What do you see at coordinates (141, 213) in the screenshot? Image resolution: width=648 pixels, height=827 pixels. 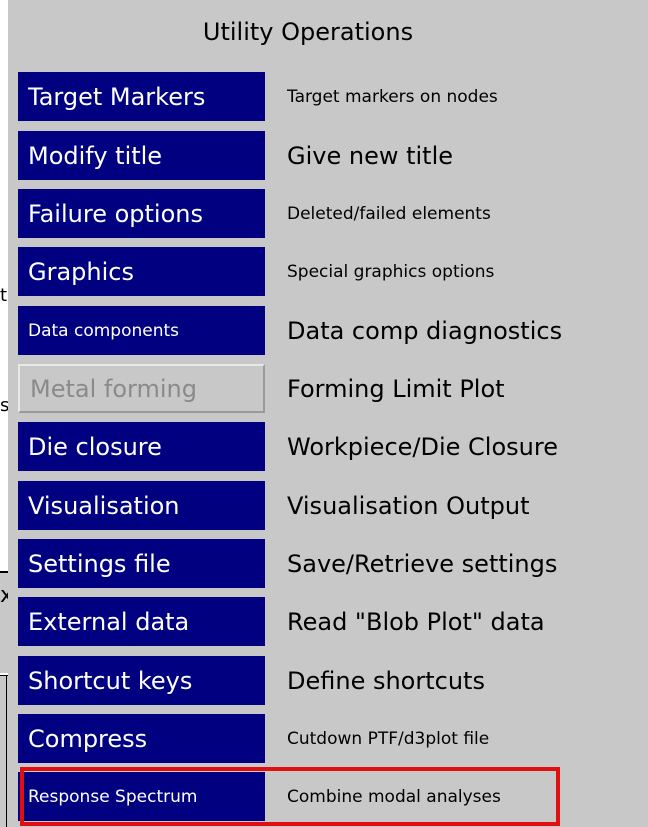 I see `failure-options-button: Failure options` at bounding box center [141, 213].